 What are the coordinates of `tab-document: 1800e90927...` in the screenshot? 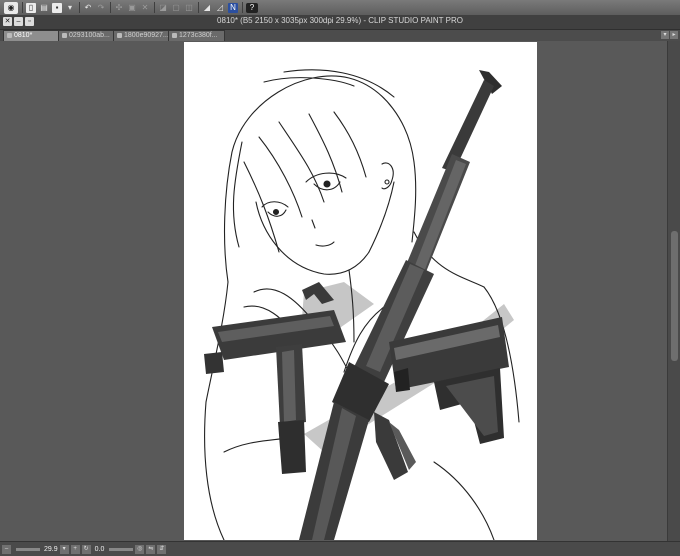 It's located at (141, 35).